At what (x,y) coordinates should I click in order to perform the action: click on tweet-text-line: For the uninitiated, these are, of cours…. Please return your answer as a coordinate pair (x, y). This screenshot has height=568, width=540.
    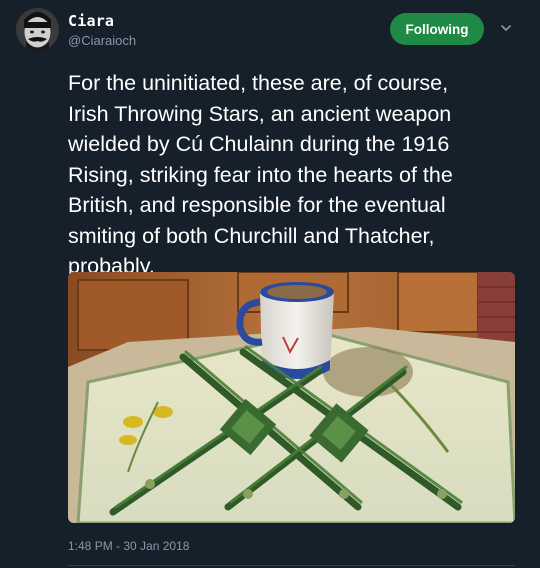
    Looking at the image, I should click on (258, 83).